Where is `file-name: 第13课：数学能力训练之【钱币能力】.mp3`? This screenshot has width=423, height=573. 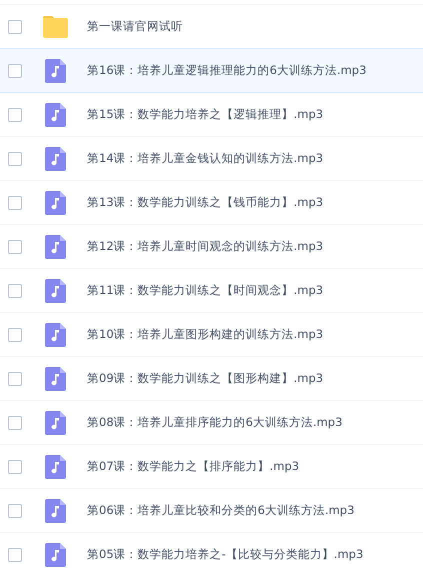 file-name: 第13课：数学能力训练之【钱币能力】.mp3 is located at coordinates (205, 202).